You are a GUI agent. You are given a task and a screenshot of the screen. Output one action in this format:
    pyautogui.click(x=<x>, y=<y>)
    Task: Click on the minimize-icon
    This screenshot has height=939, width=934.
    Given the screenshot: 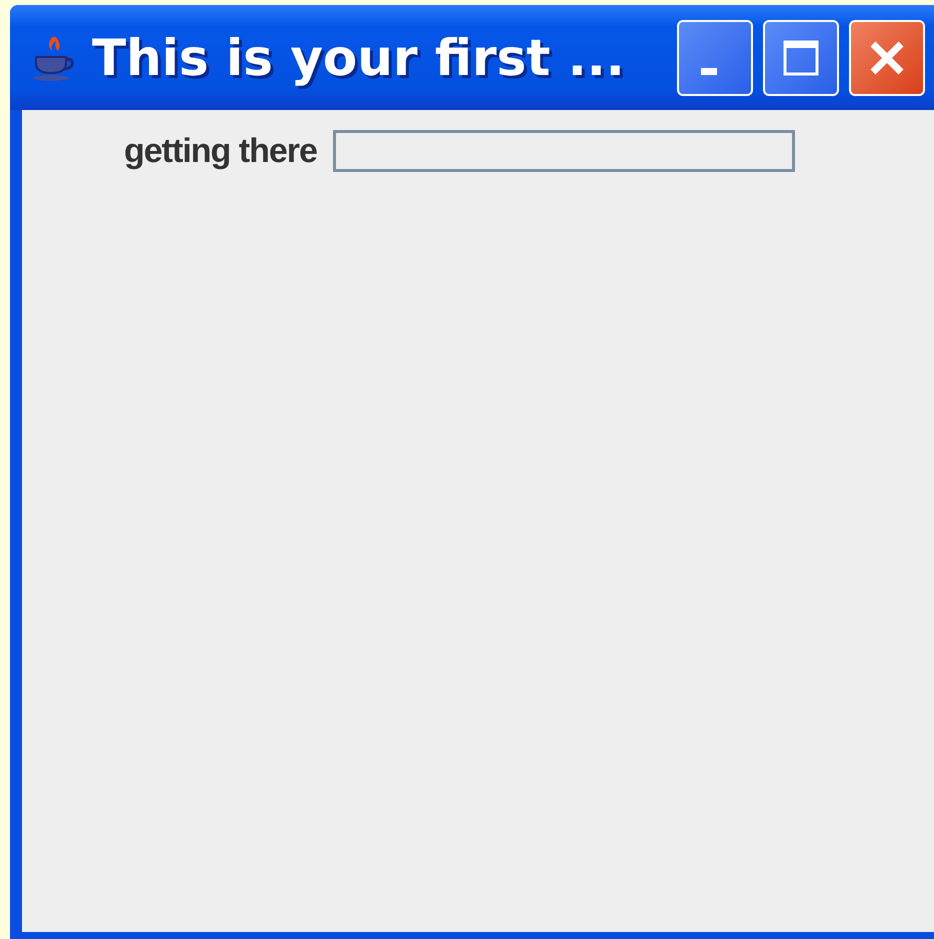 What is the action you would take?
    pyautogui.click(x=708, y=71)
    